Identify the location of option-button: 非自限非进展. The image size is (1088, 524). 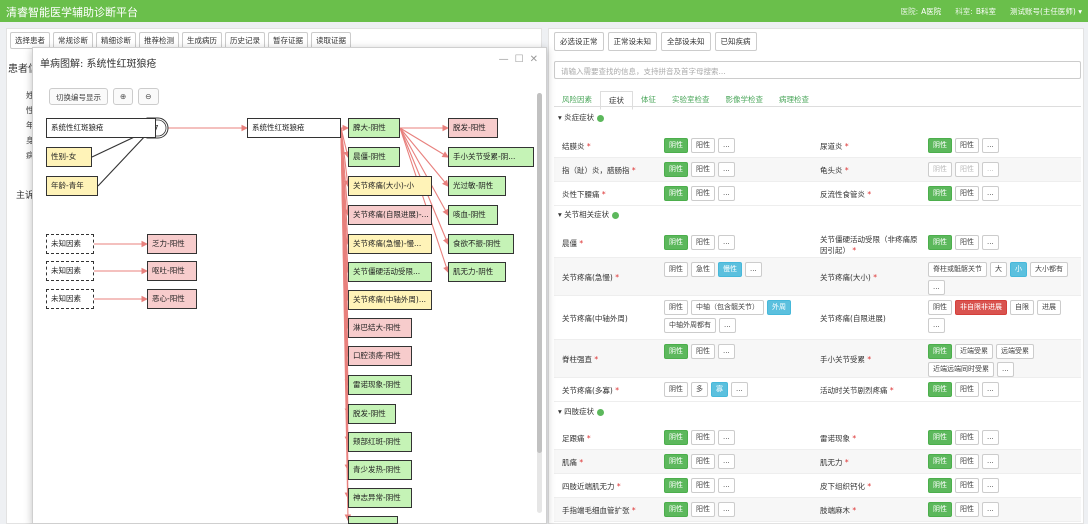
(981, 307).